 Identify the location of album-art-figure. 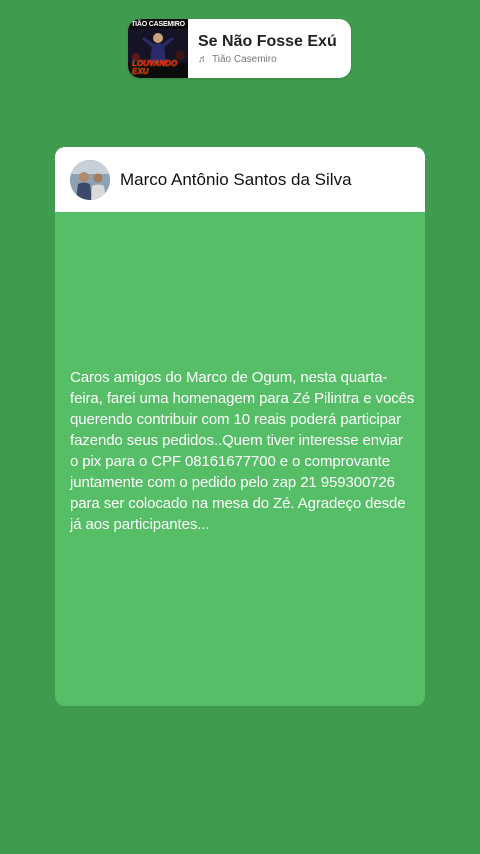
(158, 46).